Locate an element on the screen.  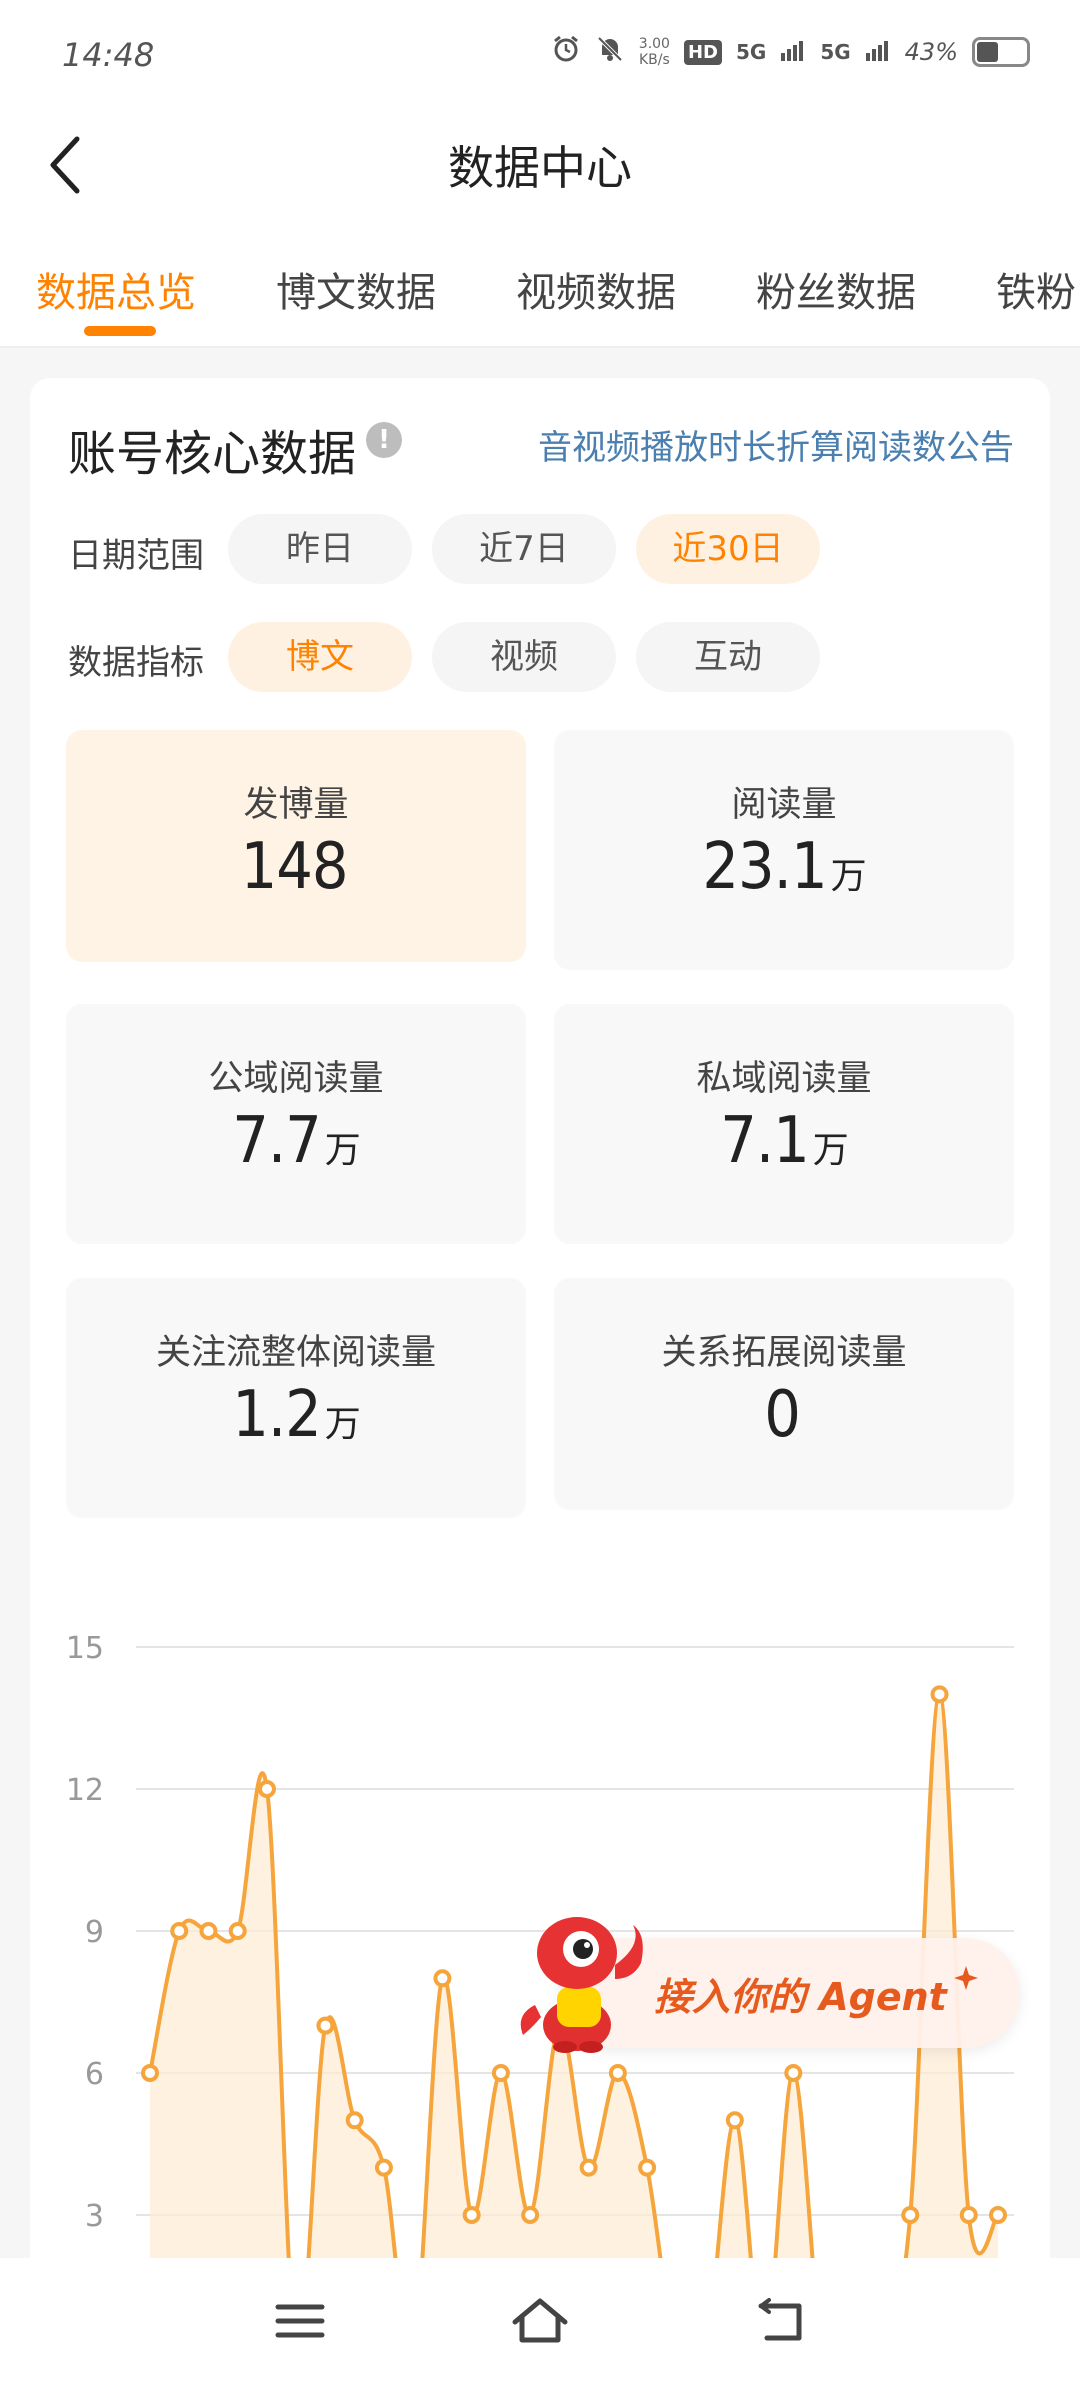
status-icons: 3.00 KB/s HD 5G 5G 43% is located at coordinates (790, 52).